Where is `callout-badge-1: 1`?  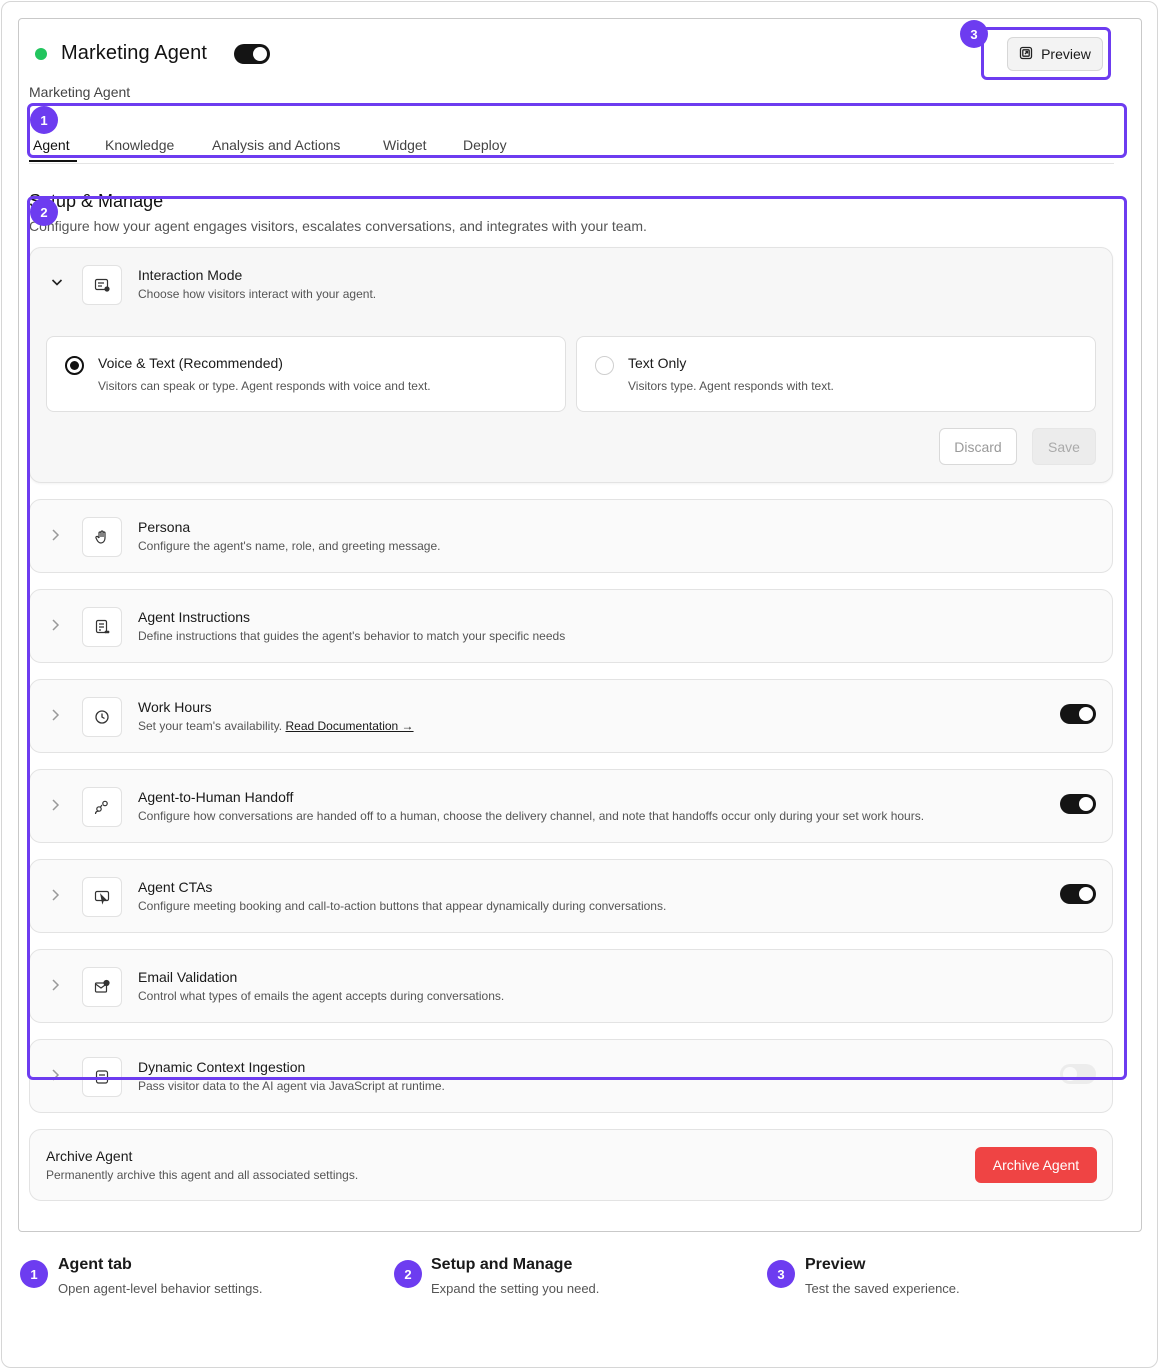
callout-badge-1: 1 is located at coordinates (44, 120).